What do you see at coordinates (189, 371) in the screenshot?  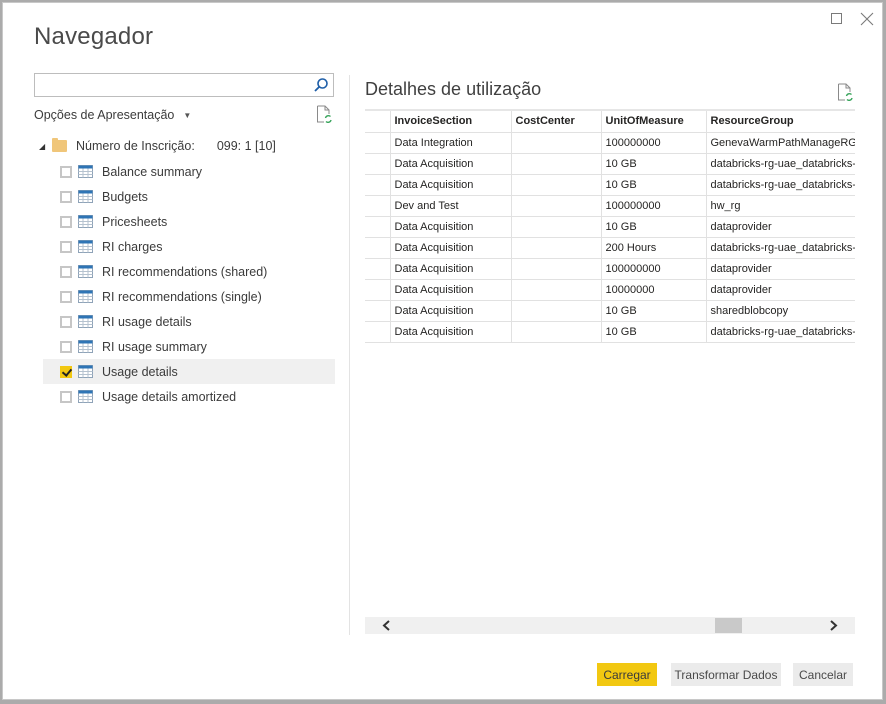 I see `tree-item-selected: Usage details` at bounding box center [189, 371].